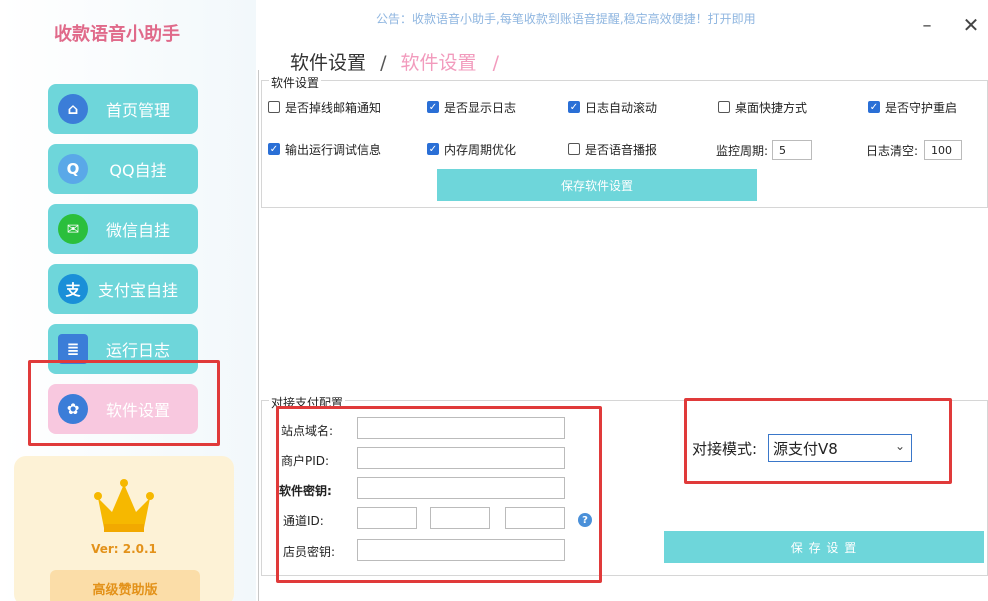 The width and height of the screenshot is (988, 601). What do you see at coordinates (971, 25) in the screenshot?
I see `close-icon: ✕` at bounding box center [971, 25].